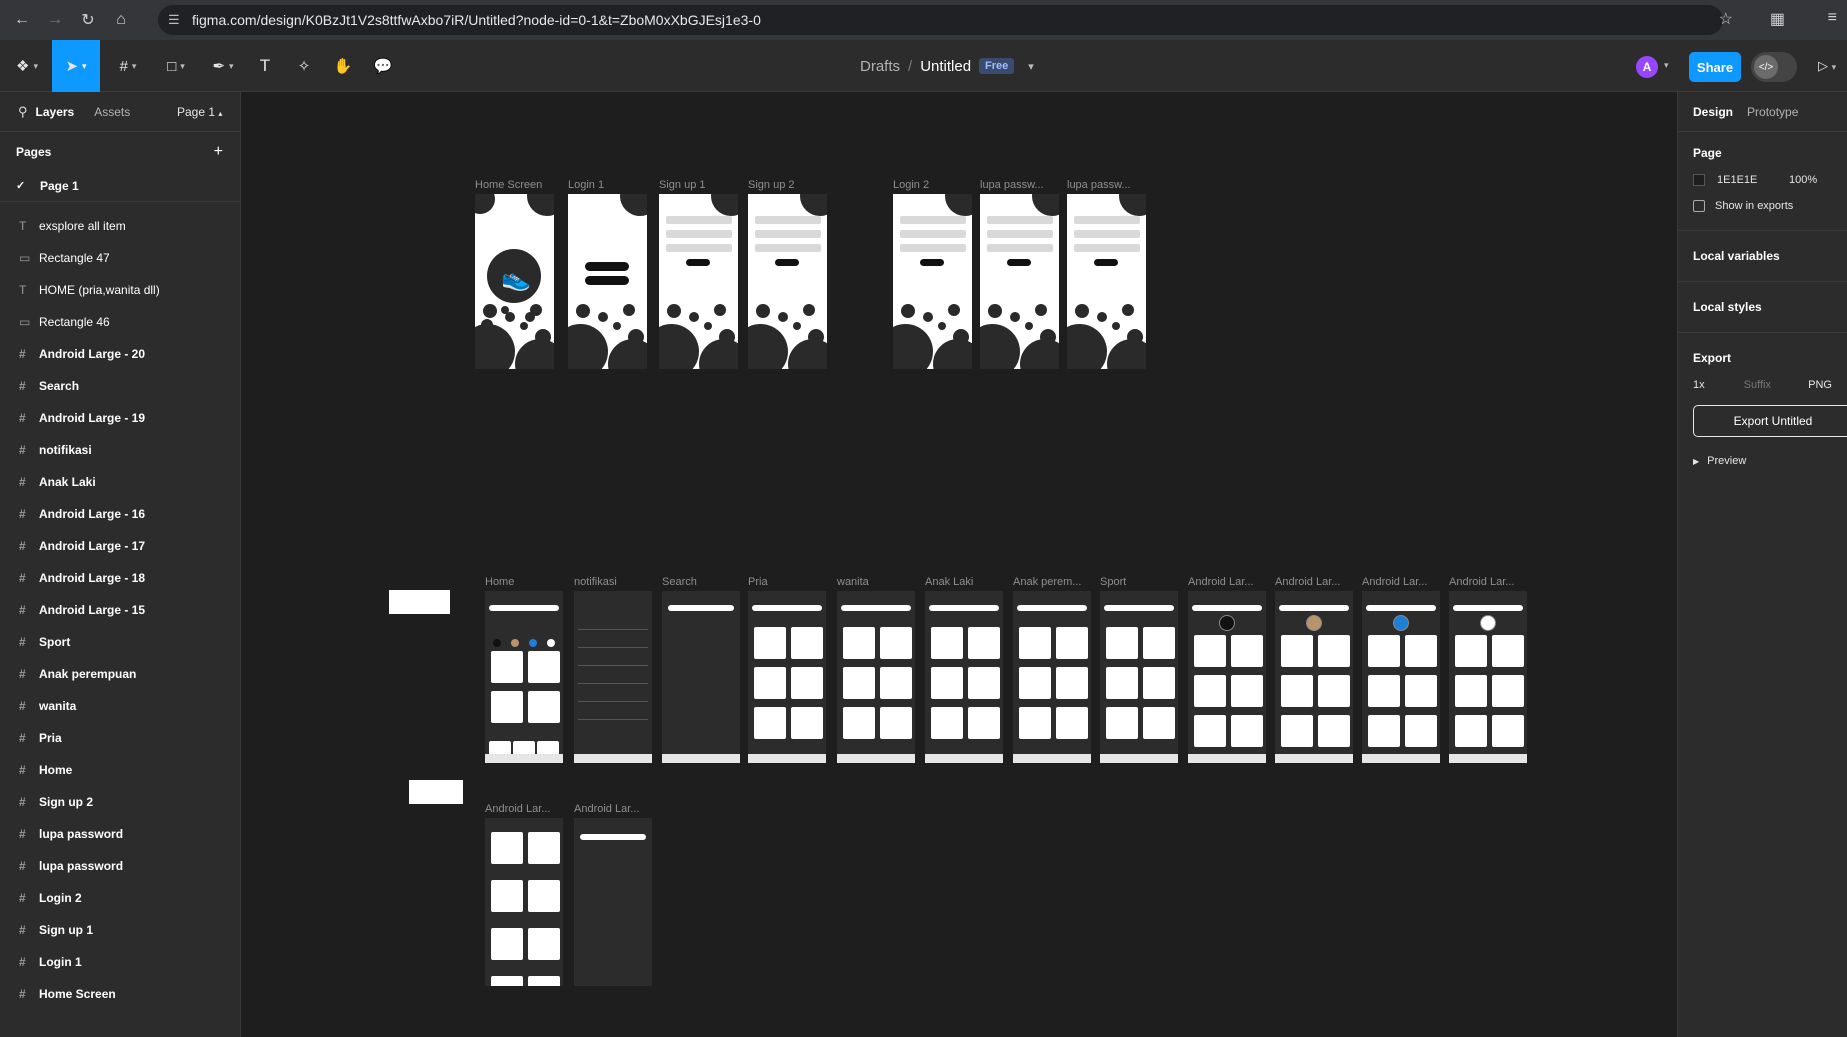 Image resolution: width=1847 pixels, height=1037 pixels. Describe the element at coordinates (1031, 66) in the screenshot. I see `chevron-down-icon: ▾` at that location.